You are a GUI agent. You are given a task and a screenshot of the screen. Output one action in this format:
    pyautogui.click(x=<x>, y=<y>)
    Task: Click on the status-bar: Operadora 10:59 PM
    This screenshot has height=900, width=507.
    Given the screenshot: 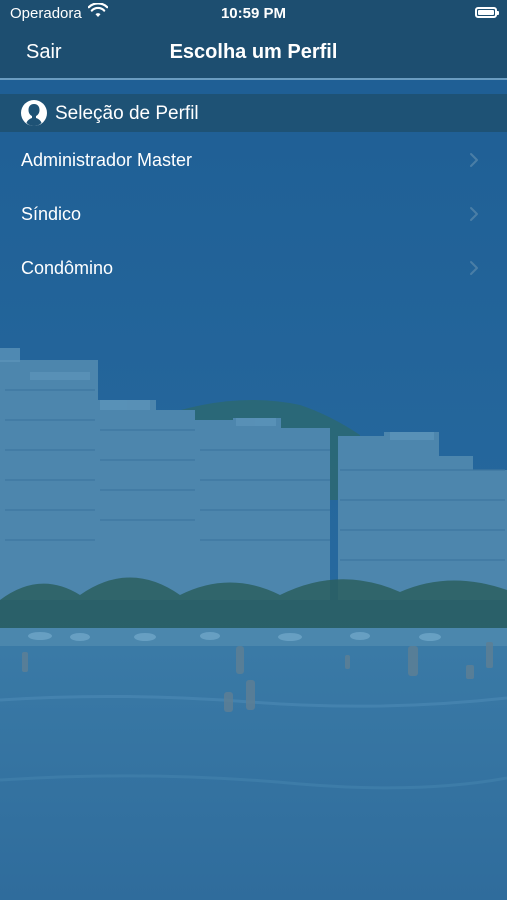 What is the action you would take?
    pyautogui.click(x=253, y=14)
    